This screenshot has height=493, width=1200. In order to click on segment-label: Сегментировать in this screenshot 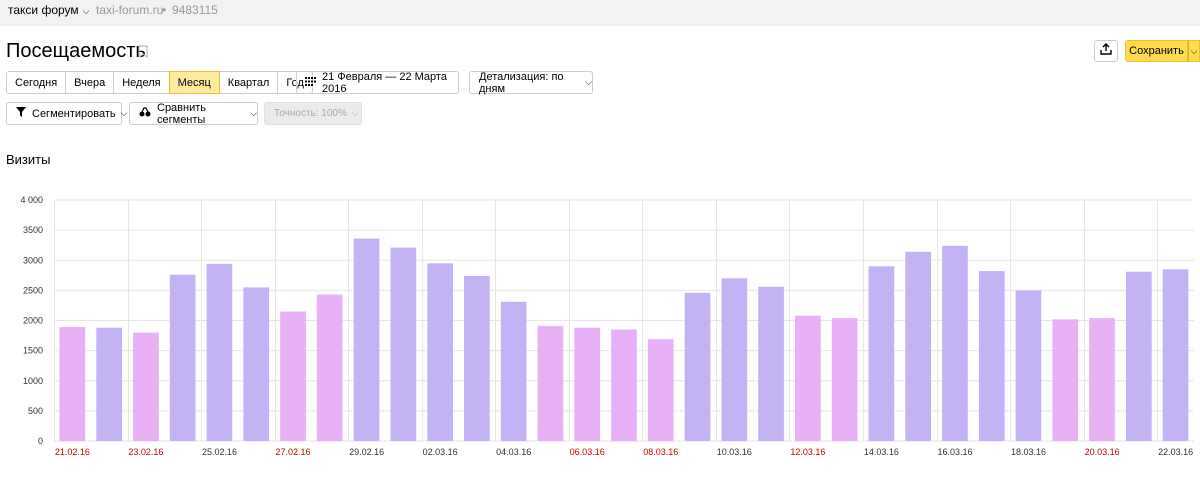, I will do `click(74, 113)`.